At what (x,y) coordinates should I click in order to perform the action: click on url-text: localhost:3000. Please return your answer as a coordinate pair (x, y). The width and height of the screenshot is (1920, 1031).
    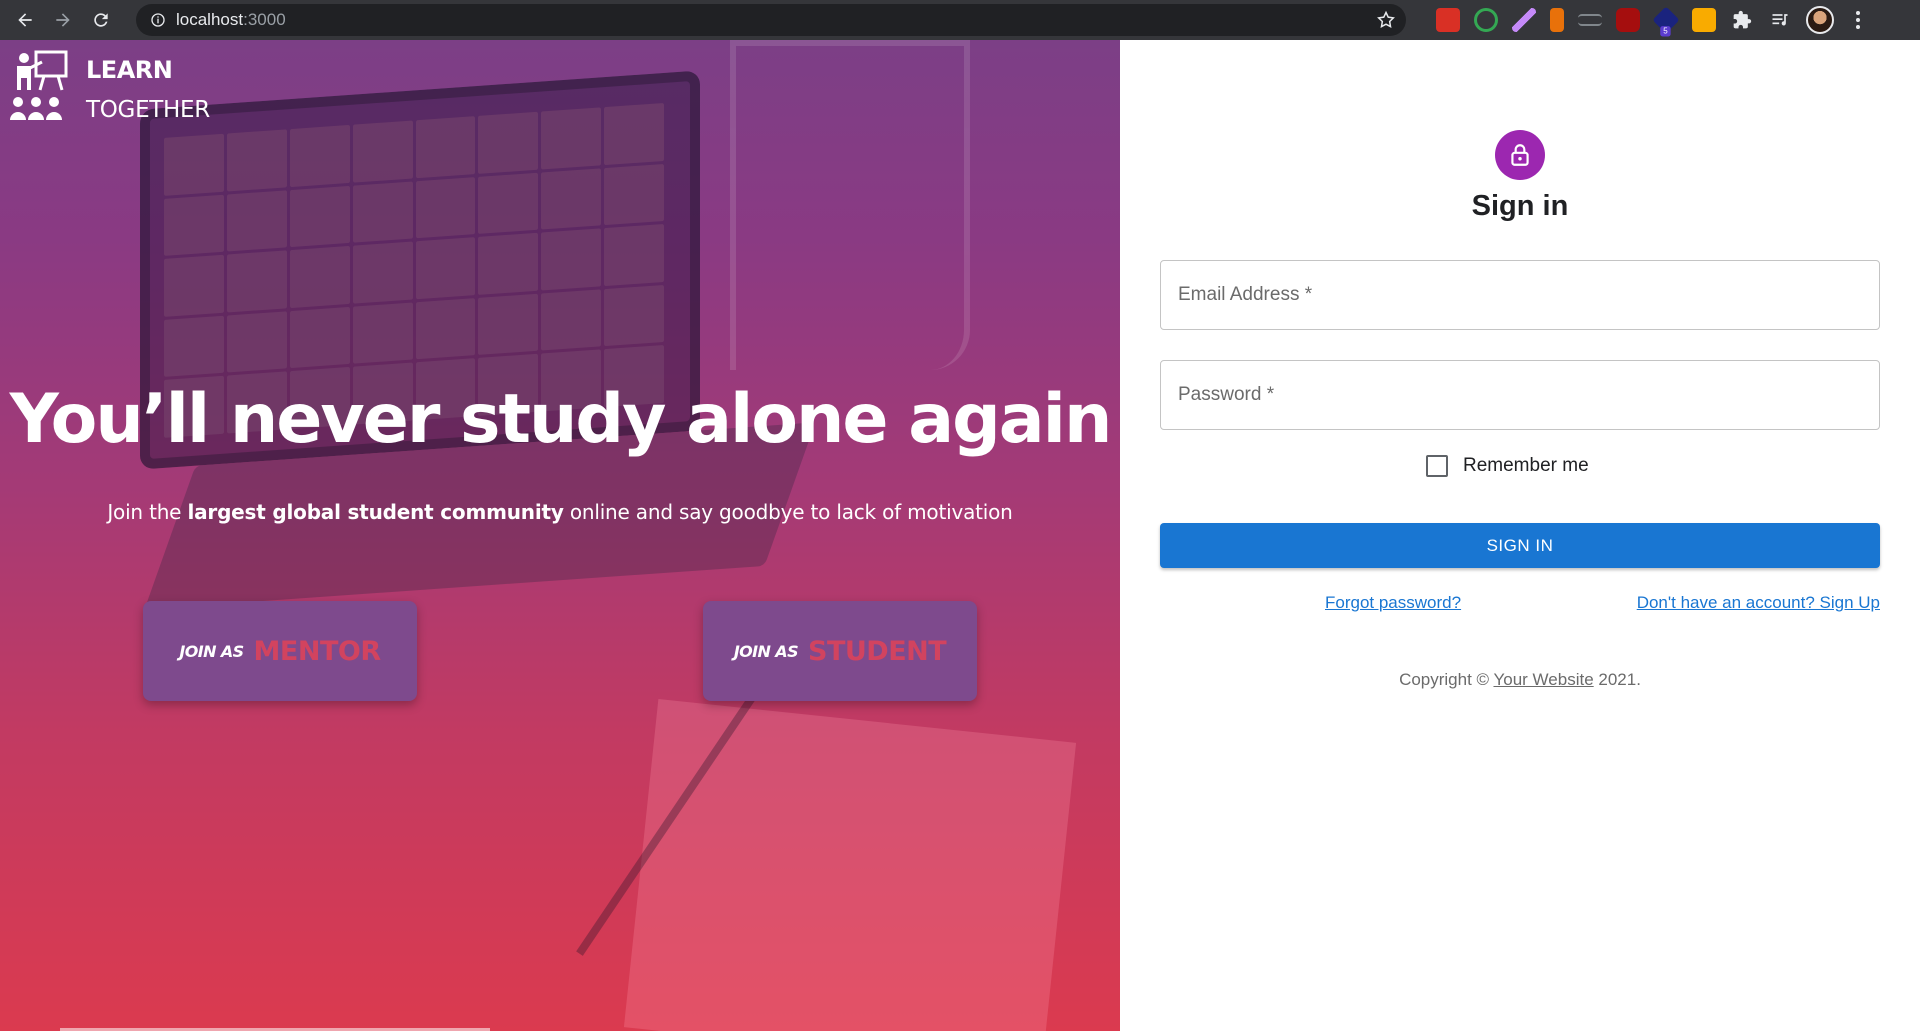
    Looking at the image, I should click on (231, 20).